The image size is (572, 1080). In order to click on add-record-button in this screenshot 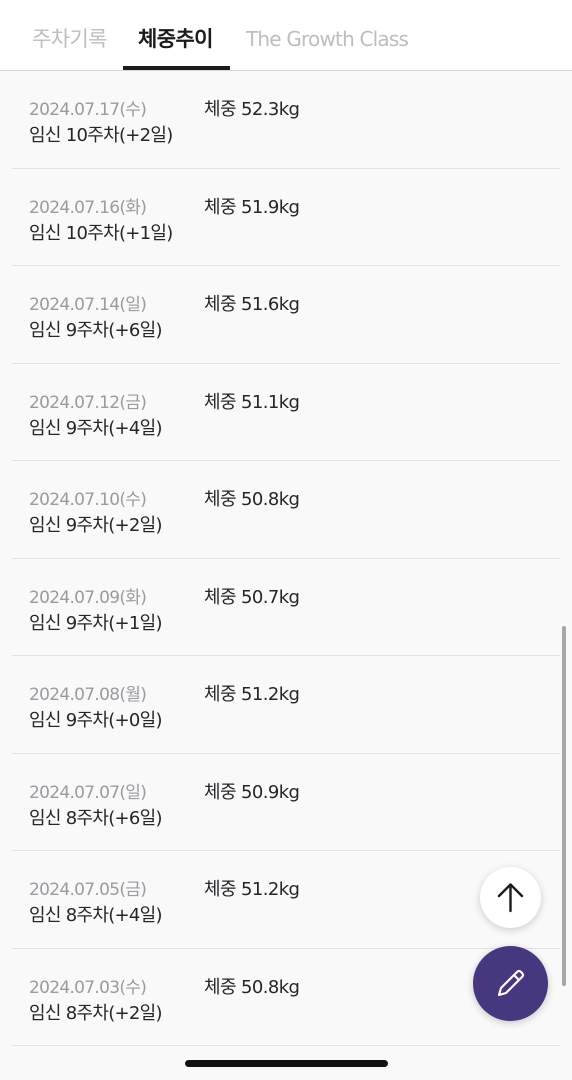, I will do `click(510, 983)`.